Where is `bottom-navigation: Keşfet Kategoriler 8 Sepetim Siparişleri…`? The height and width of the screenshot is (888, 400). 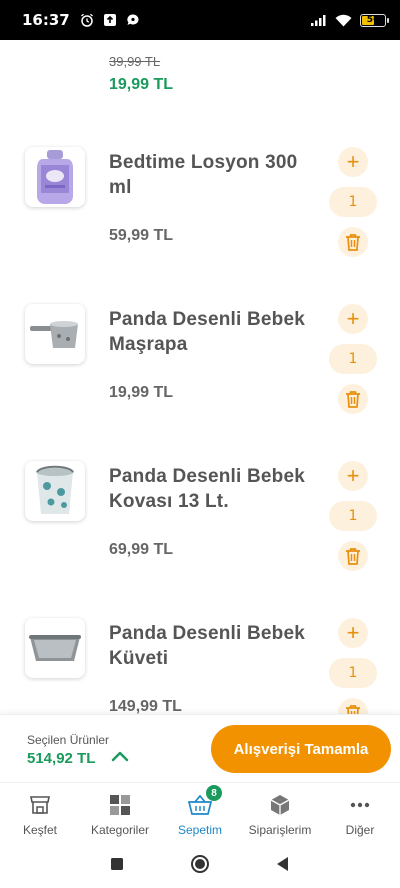 bottom-navigation: Keşfet Kategoriler 8 Sepetim Siparişleri… is located at coordinates (200, 811).